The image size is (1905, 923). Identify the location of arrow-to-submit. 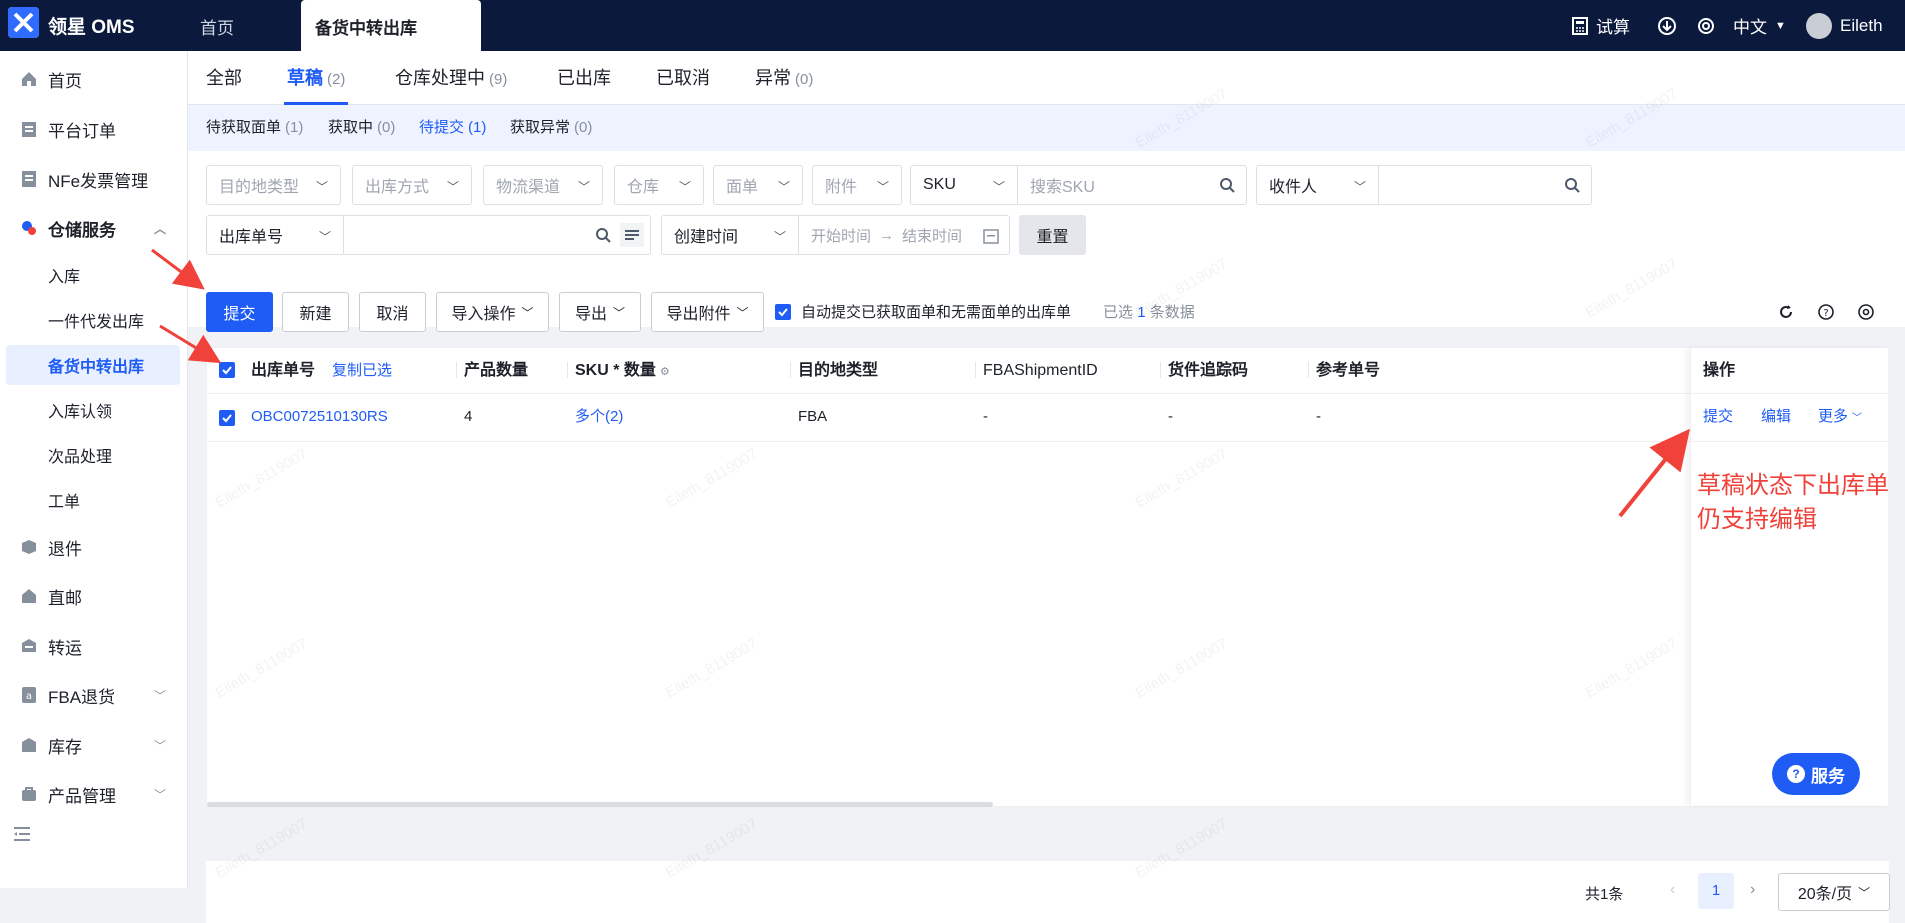
(178, 269).